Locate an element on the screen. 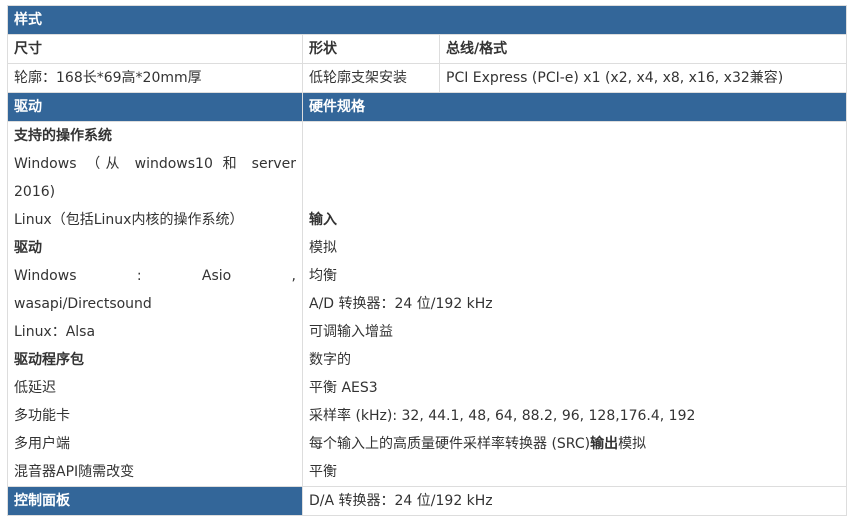 The image size is (854, 516). size-label: 尺寸 is located at coordinates (155, 49).